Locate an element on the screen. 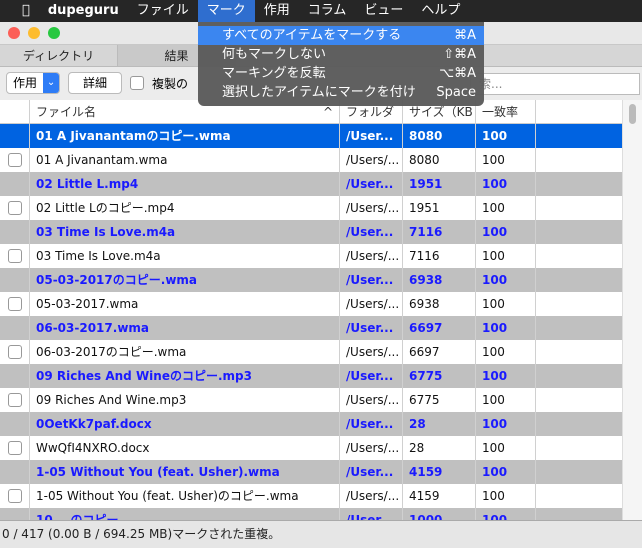 Image resolution: width=642 pixels, height=548 pixels. filename-cell: 09 Riches And Wine.mp3 is located at coordinates (185, 400).